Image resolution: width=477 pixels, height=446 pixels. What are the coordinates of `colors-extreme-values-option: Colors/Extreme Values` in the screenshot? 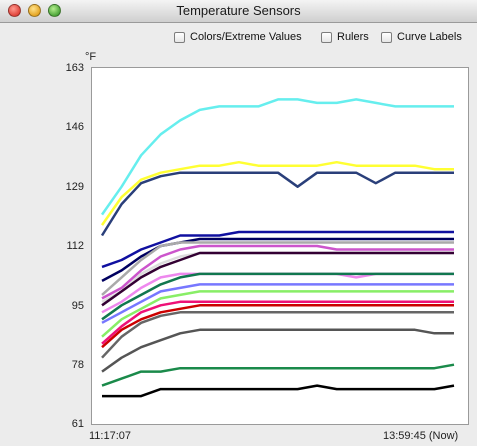 It's located at (238, 37).